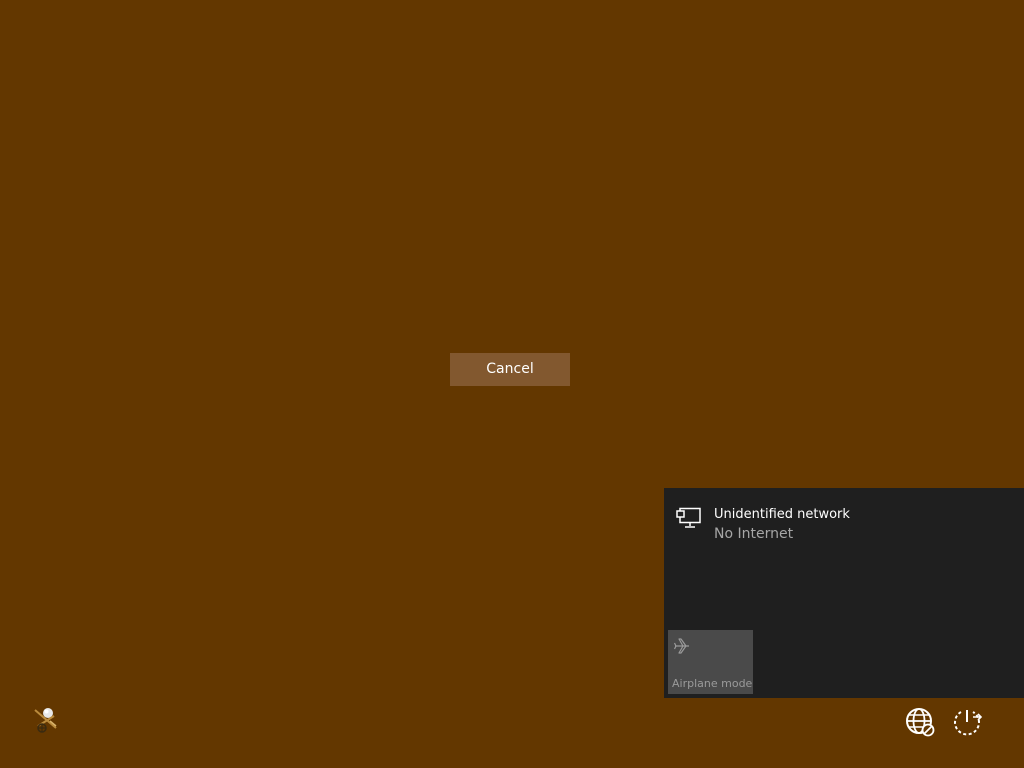  I want to click on network-no-internet-icon, so click(920, 722).